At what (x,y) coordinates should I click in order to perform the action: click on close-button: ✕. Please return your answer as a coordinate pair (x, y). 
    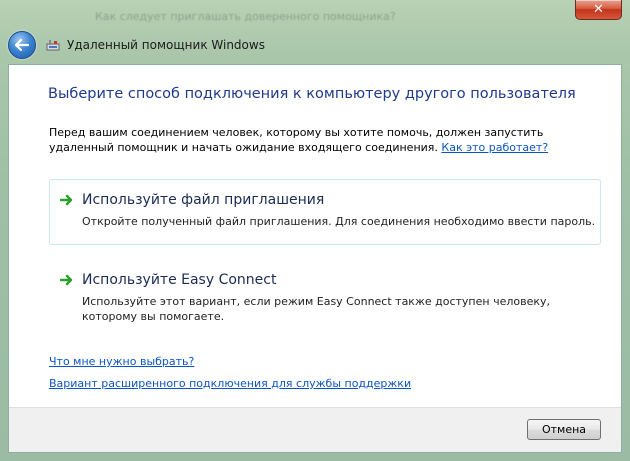
    Looking at the image, I should click on (598, 10).